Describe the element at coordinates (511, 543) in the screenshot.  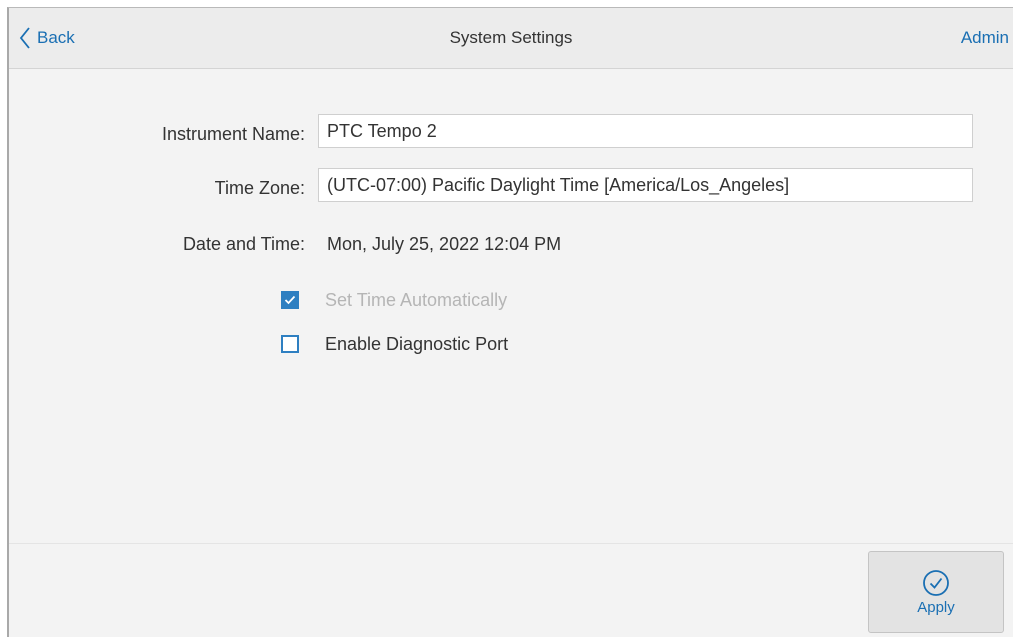
I see `footer-divider` at that location.